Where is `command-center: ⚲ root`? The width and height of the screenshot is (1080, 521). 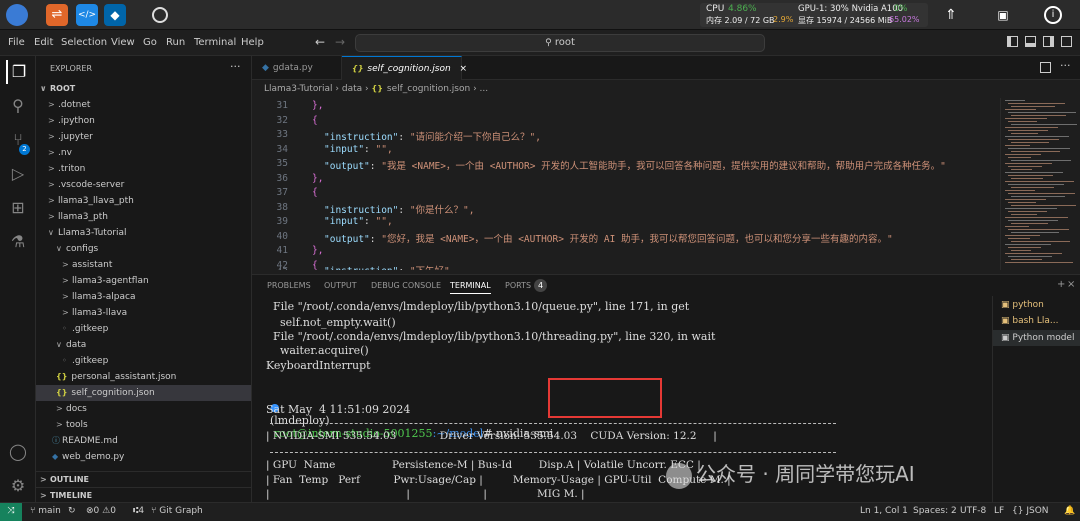
command-center: ⚲ root is located at coordinates (560, 43).